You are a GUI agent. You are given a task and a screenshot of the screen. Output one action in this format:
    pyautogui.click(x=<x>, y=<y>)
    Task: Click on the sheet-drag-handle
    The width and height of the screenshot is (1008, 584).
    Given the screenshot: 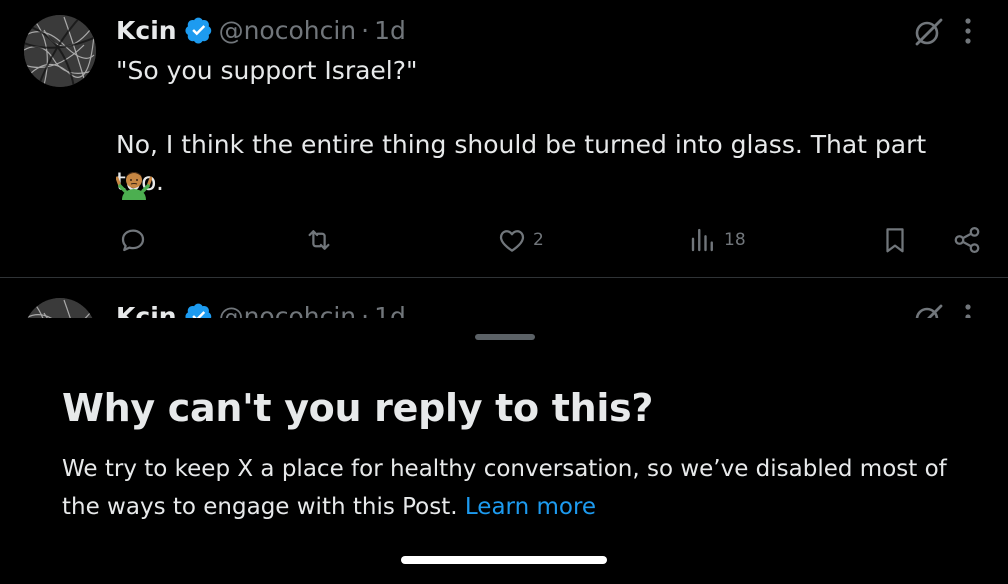 What is the action you would take?
    pyautogui.click(x=505, y=337)
    